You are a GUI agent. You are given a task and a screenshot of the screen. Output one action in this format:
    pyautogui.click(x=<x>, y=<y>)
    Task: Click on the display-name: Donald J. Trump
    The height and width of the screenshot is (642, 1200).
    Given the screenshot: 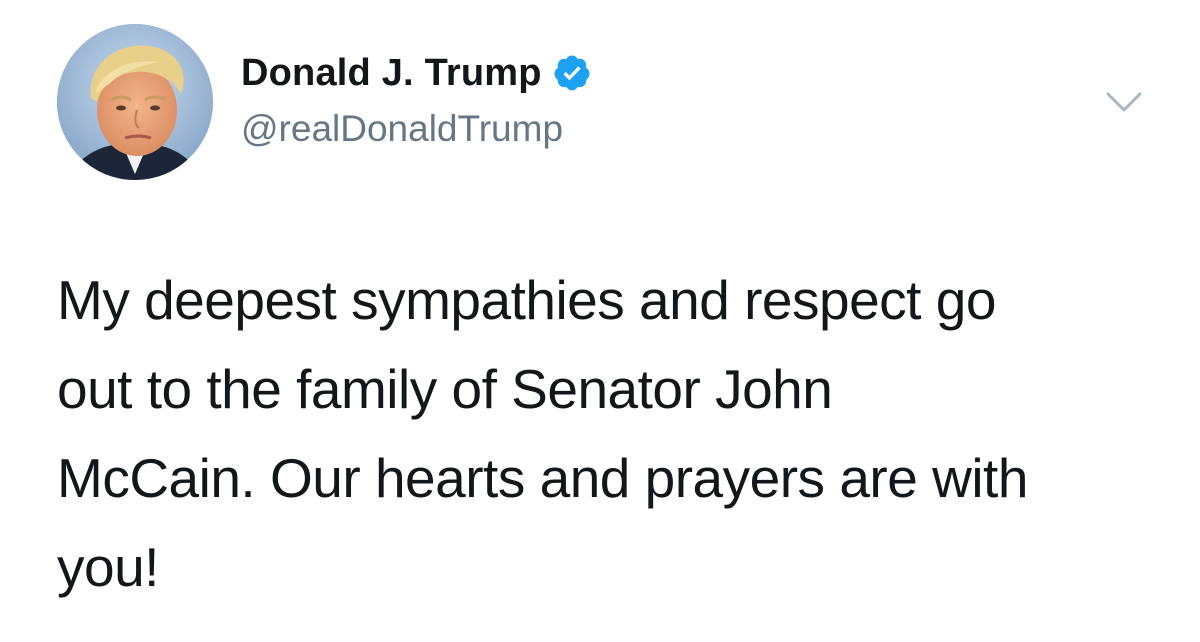 What is the action you would take?
    pyautogui.click(x=391, y=73)
    